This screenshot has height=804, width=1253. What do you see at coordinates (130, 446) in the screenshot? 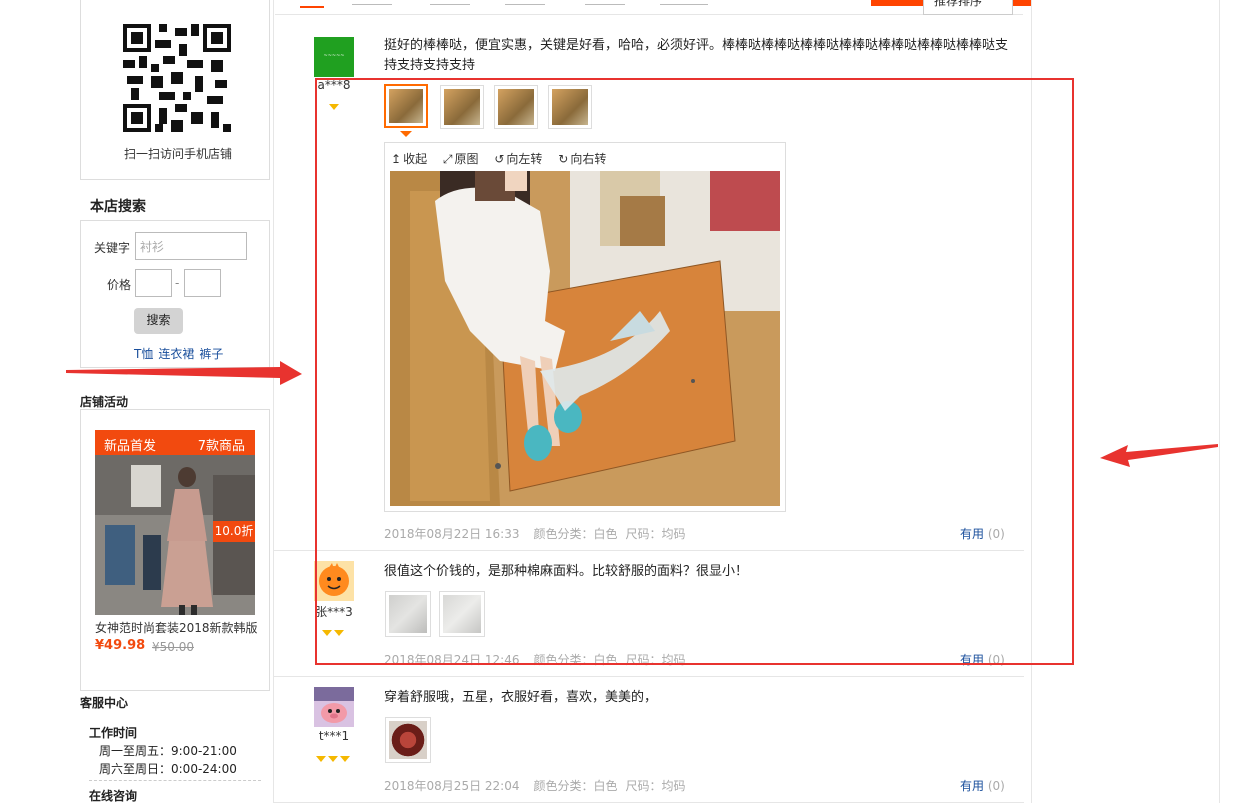
I see `promo-banner-left: 新品首发` at bounding box center [130, 446].